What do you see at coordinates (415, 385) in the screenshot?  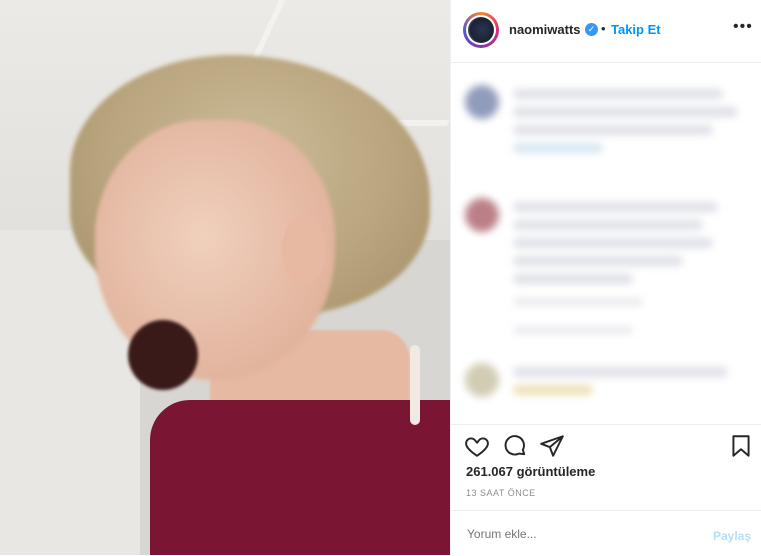 I see `shirt-strap` at bounding box center [415, 385].